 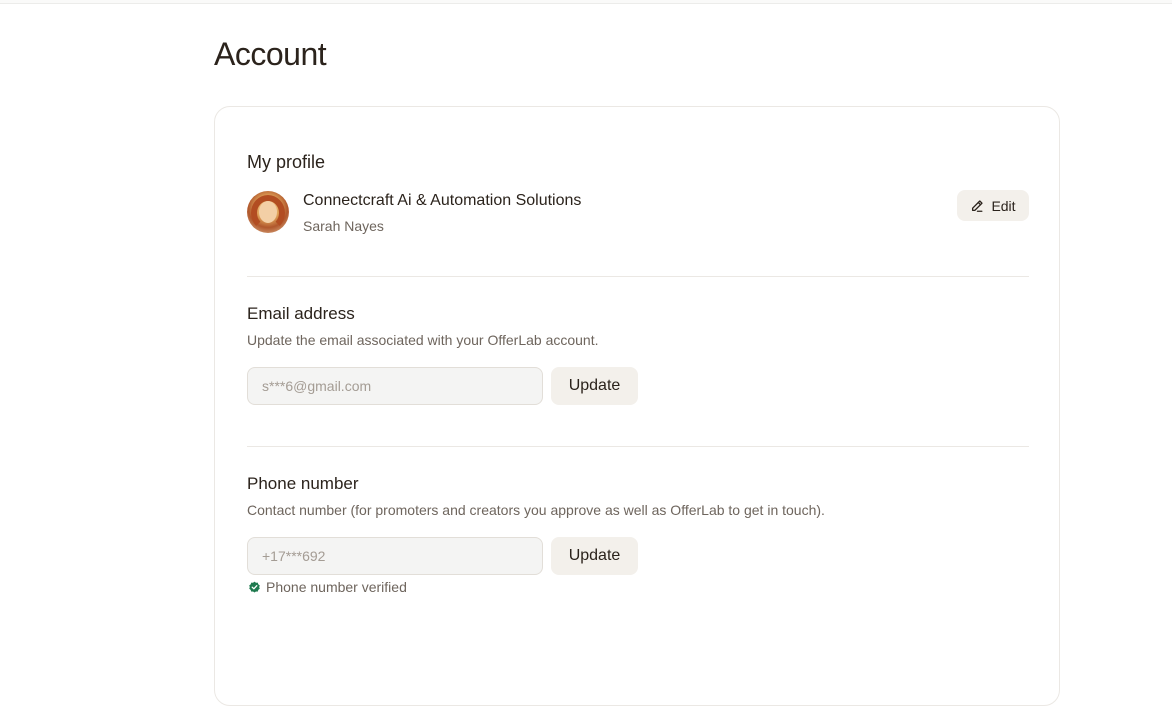 What do you see at coordinates (442, 200) in the screenshot?
I see `profile-company-name: Connectcraft Ai & Automation Solutions` at bounding box center [442, 200].